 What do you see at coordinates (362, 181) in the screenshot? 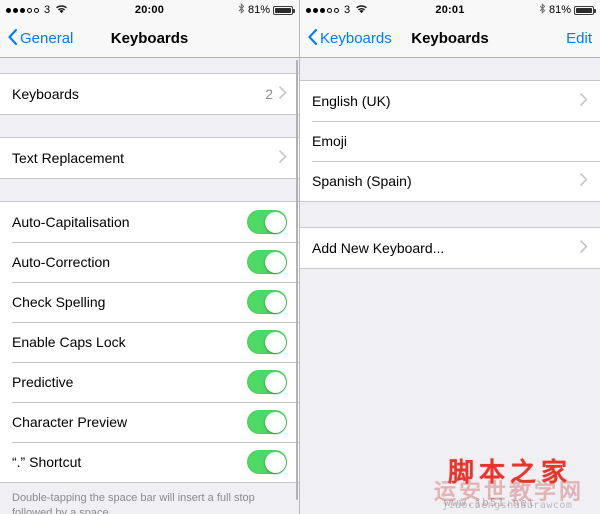
I see `row-label: Spanish (Spain)` at bounding box center [362, 181].